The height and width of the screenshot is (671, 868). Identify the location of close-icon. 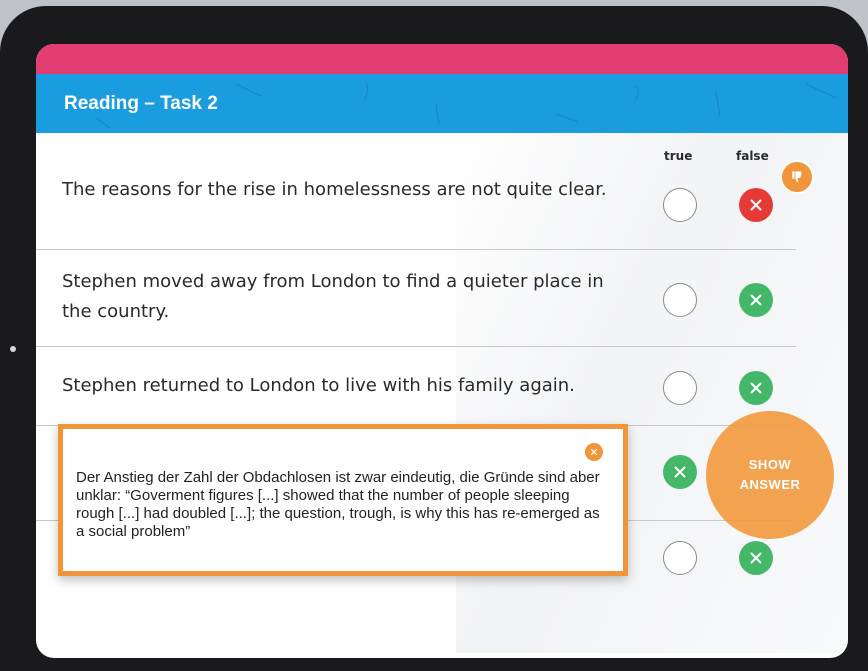
(594, 452).